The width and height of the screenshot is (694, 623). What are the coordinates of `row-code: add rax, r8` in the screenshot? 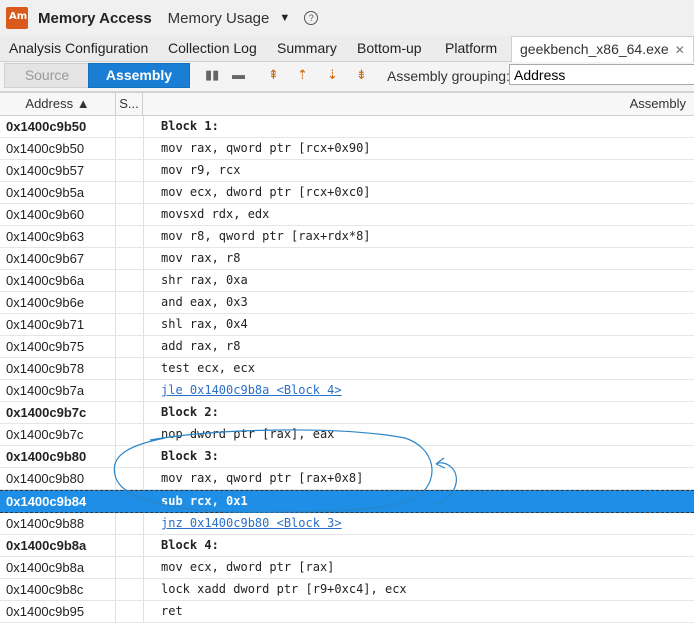 It's located at (201, 346).